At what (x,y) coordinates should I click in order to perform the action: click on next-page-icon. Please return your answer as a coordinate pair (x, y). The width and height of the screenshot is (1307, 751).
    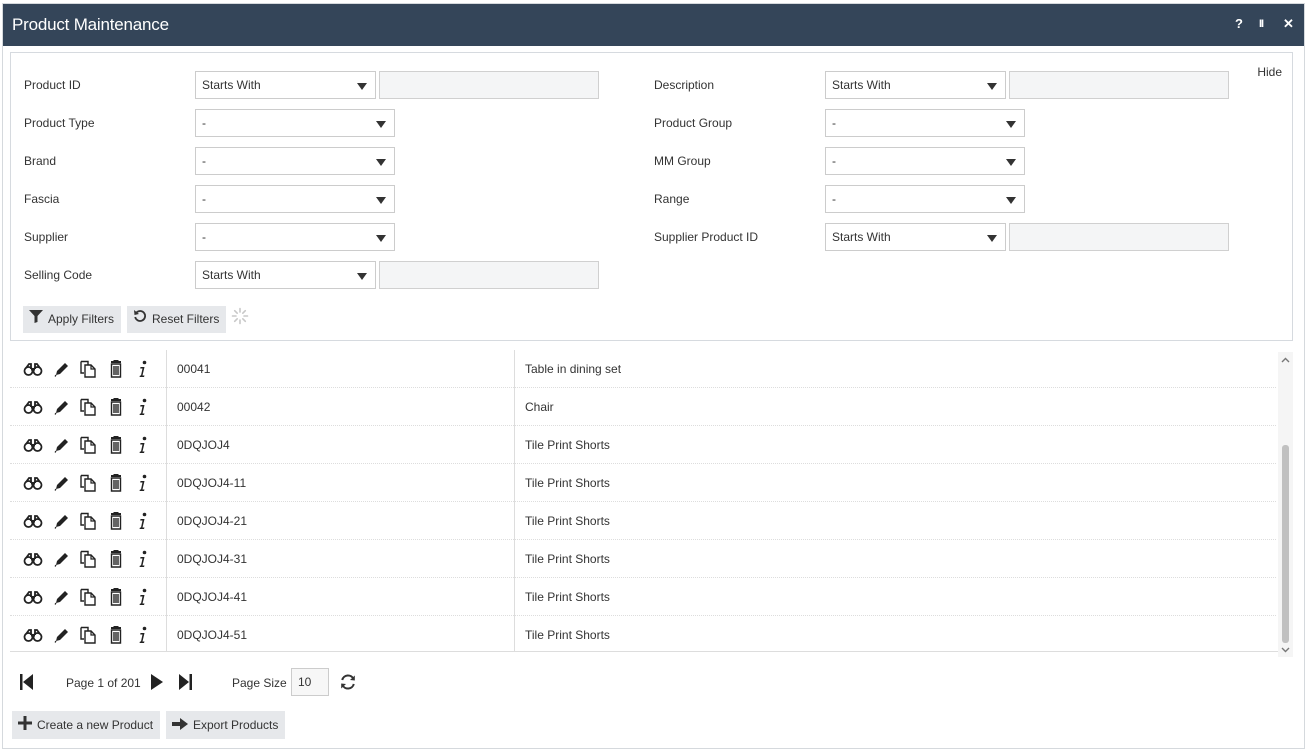
    Looking at the image, I should click on (157, 682).